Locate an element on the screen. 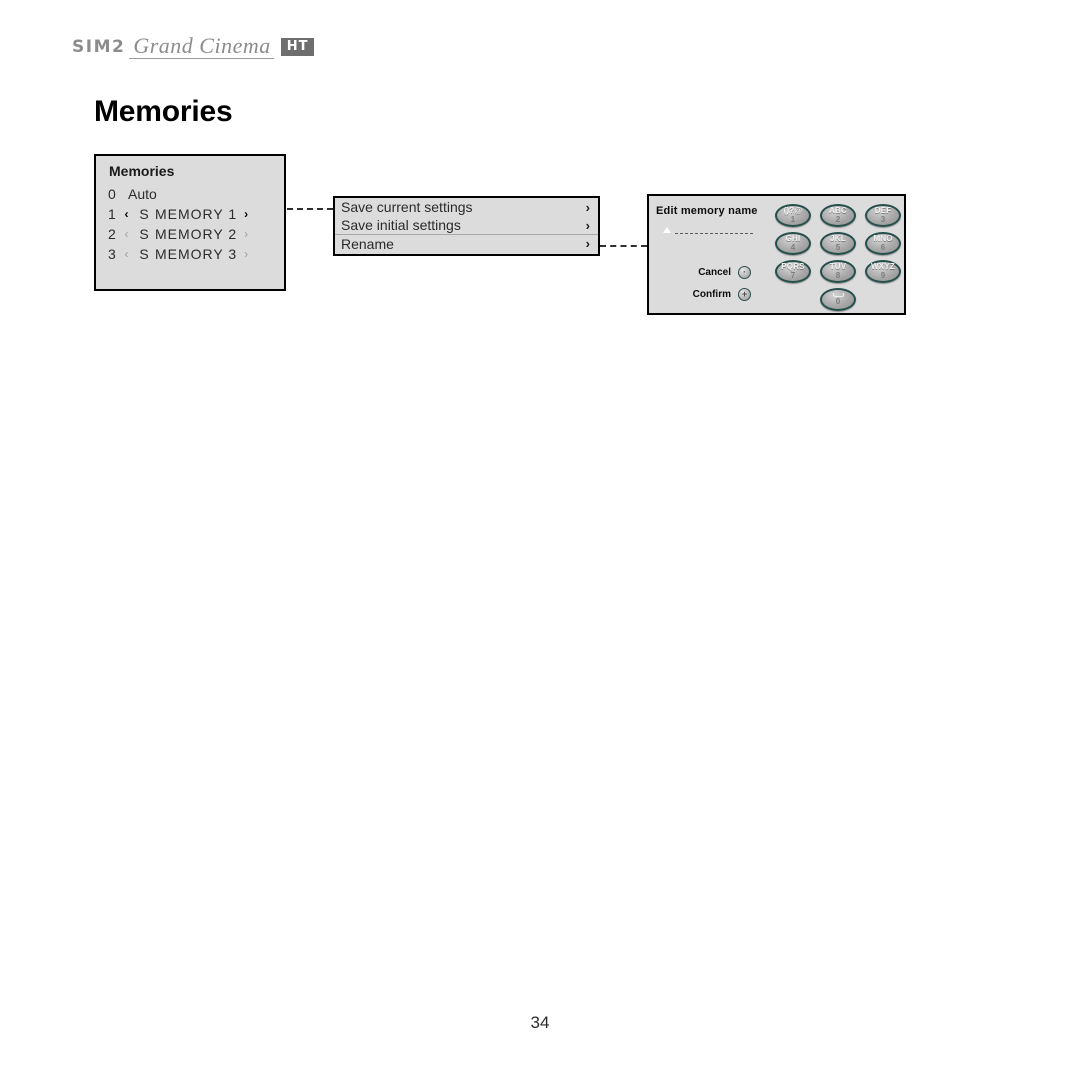  menu-item-save-initial-settings: Save initial settings › is located at coordinates (466, 225).